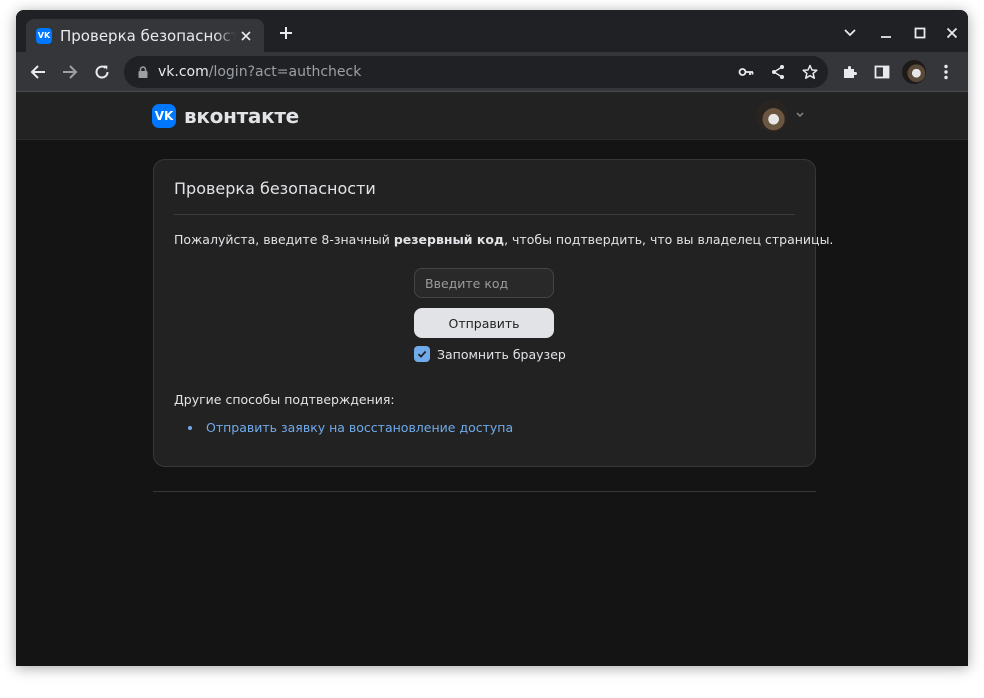 The image size is (984, 698). I want to click on card-title: Проверка безопасности, so click(275, 188).